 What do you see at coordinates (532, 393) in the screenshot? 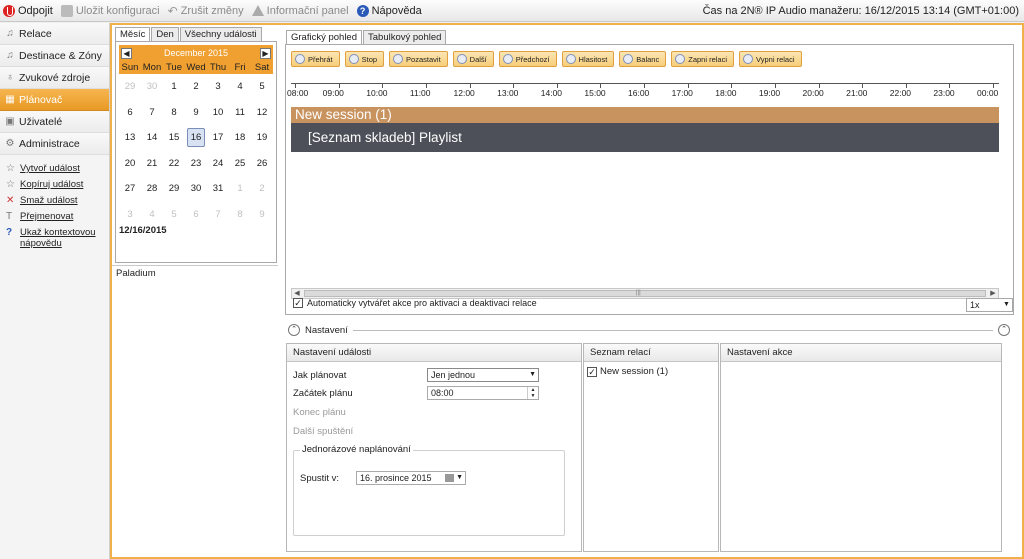
I see `spinner-icon: ▲ ▼` at bounding box center [532, 393].